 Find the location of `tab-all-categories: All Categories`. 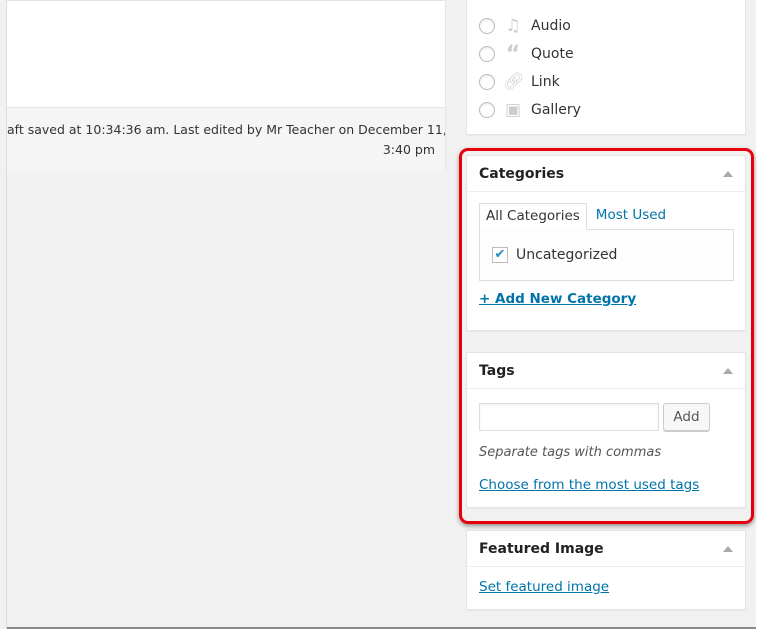

tab-all-categories: All Categories is located at coordinates (533, 216).